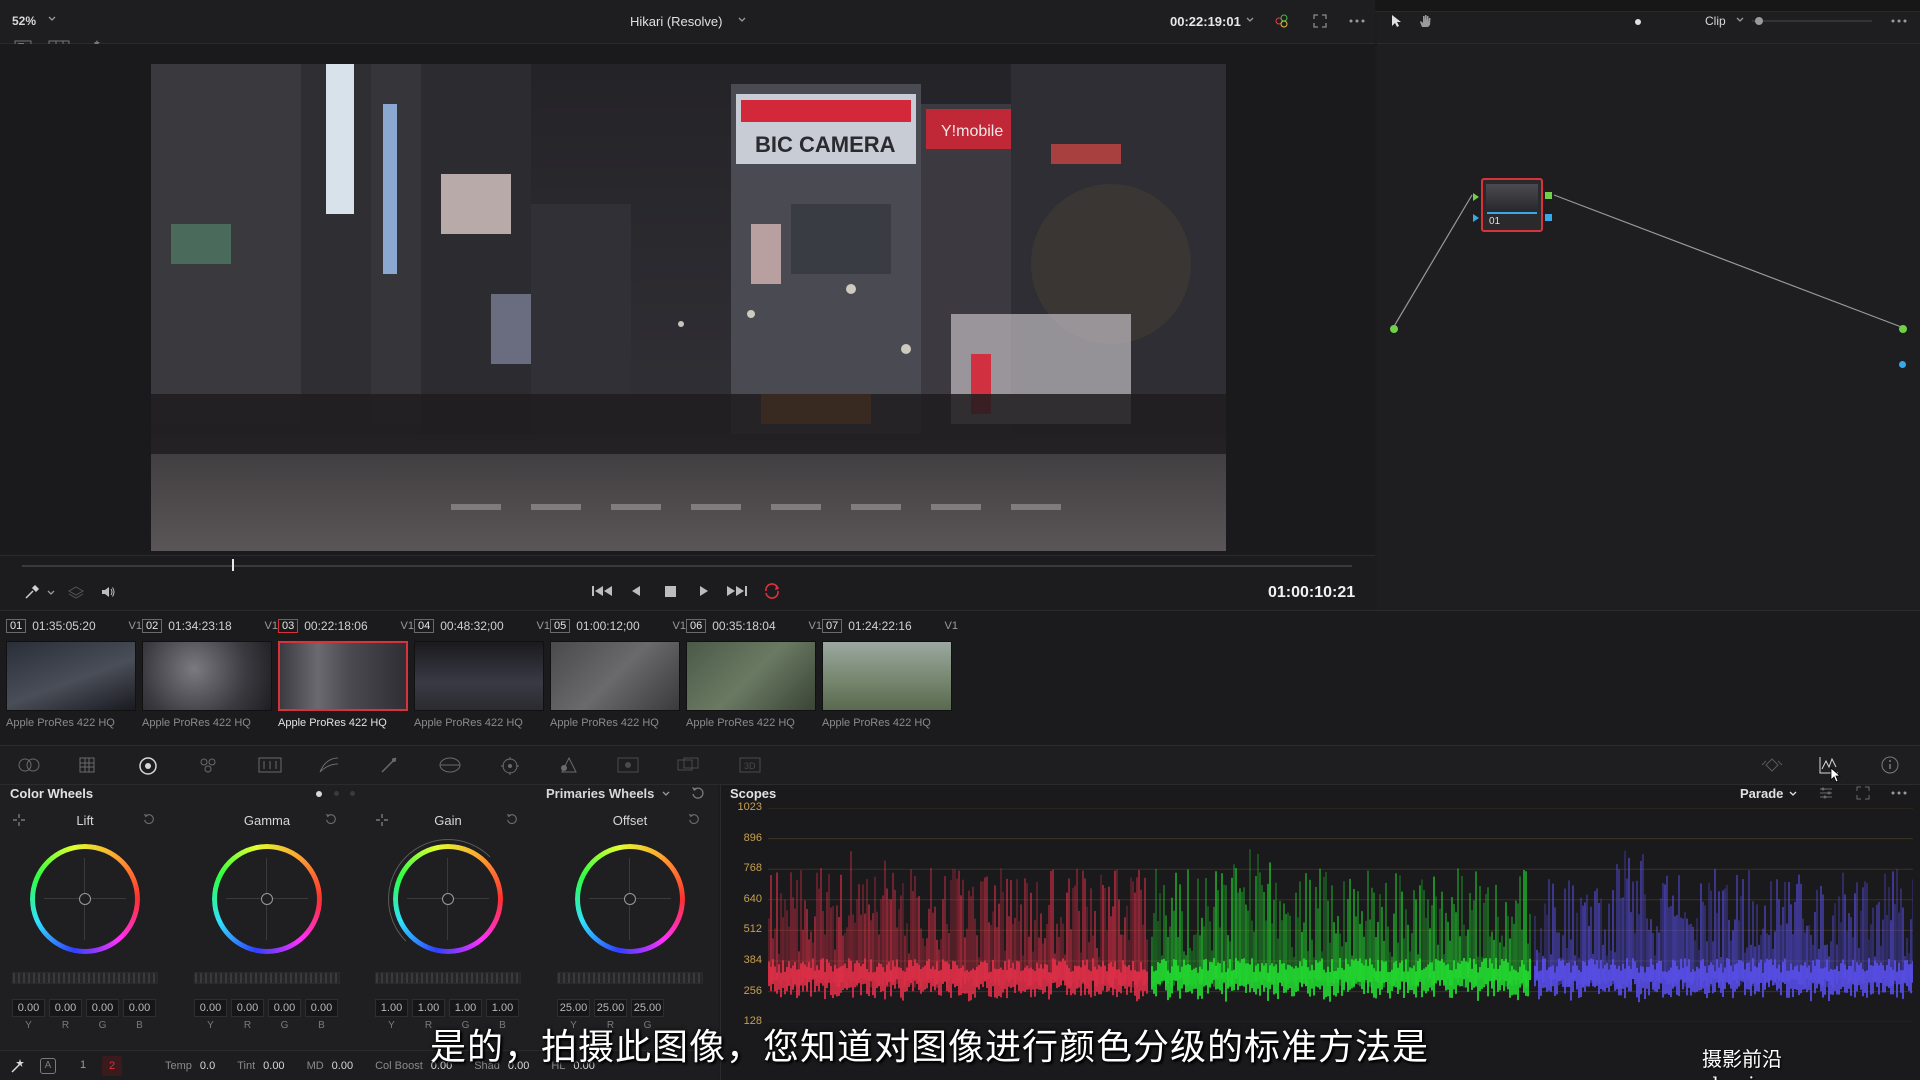 Image resolution: width=1920 pixels, height=1080 pixels. I want to click on node-mode-selector: Clip, so click(1715, 21).